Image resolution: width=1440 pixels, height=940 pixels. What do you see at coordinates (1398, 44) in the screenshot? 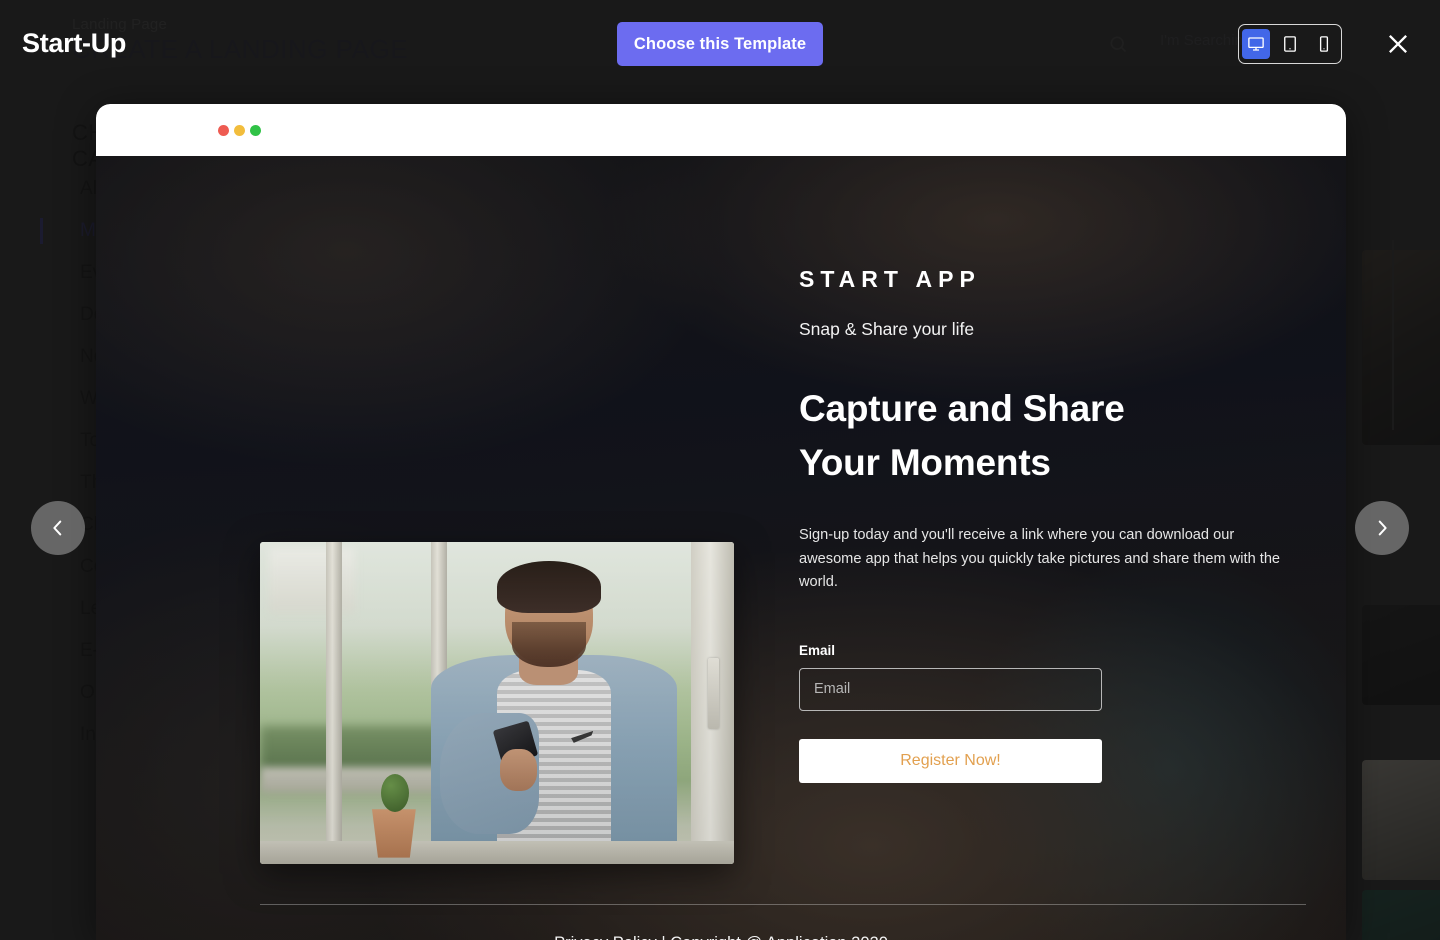
I see `close-icon` at bounding box center [1398, 44].